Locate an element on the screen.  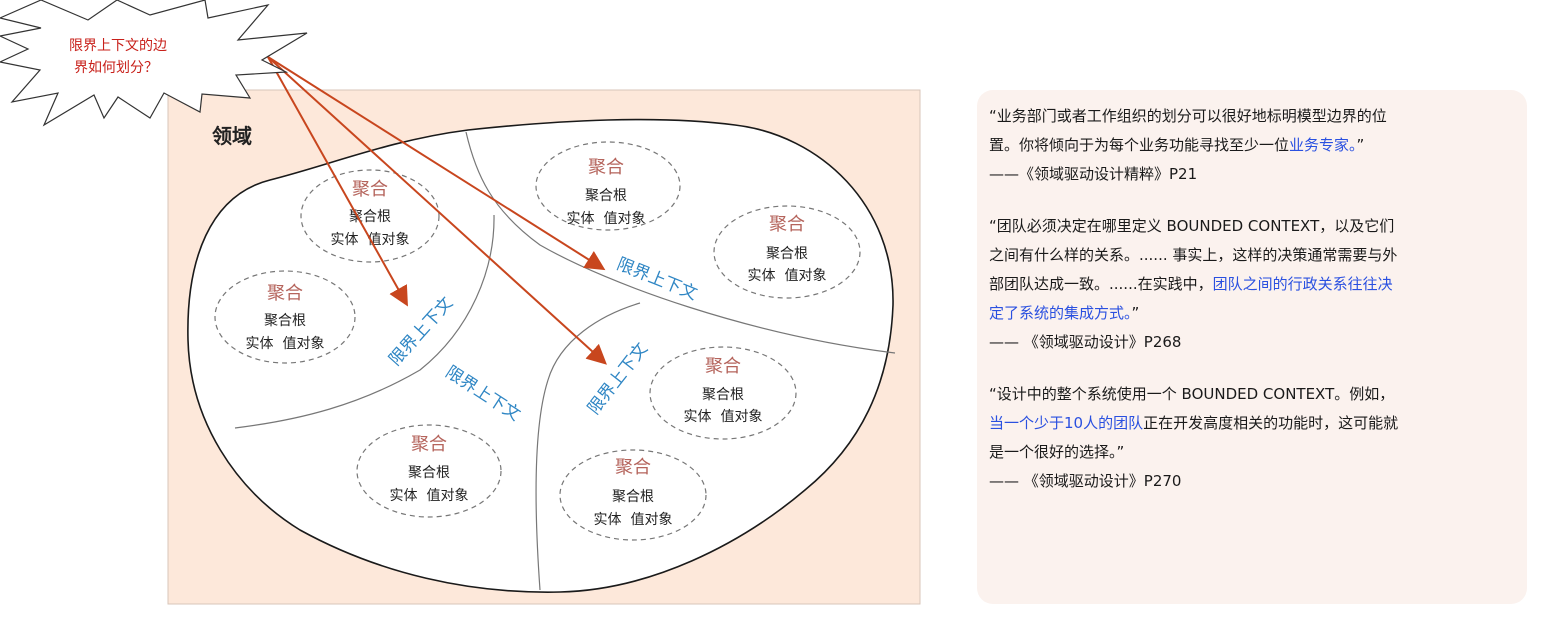
quote-line: 是一个很好的选择。” is located at coordinates (1249, 452).